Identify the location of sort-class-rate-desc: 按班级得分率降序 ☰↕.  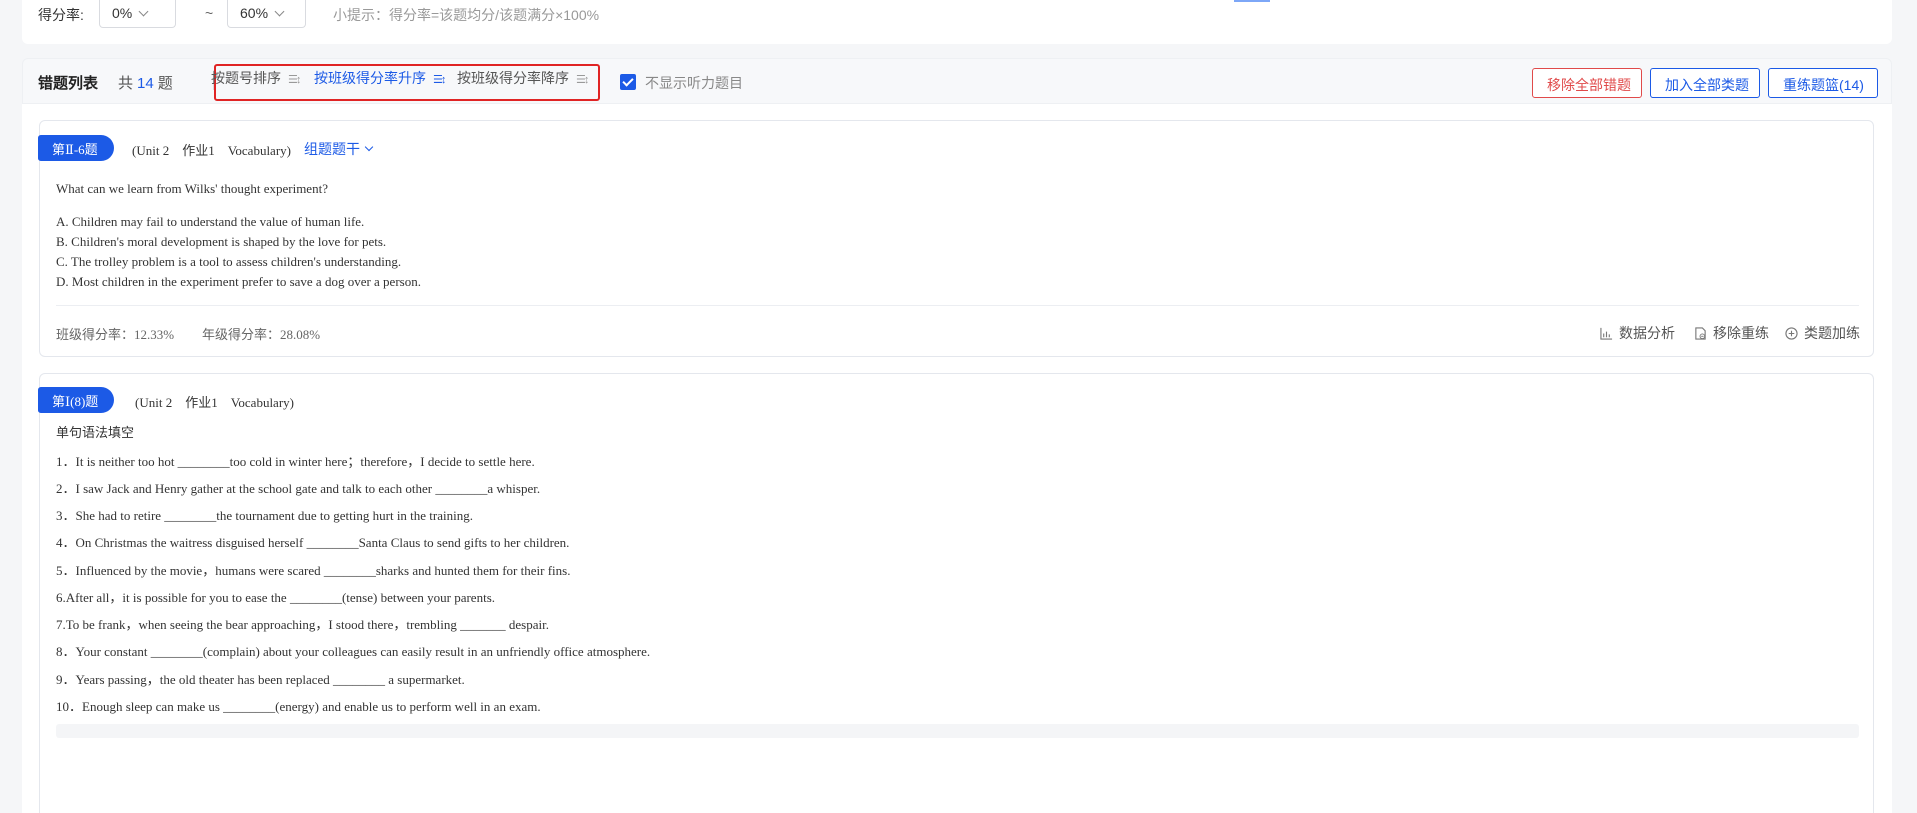
(523, 78).